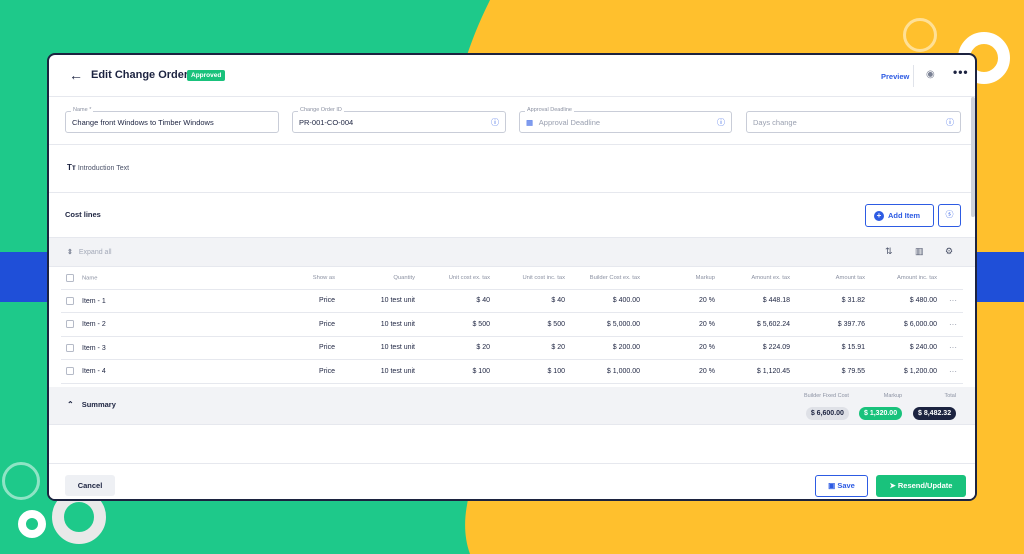 The image size is (1024, 554). I want to click on select-all-checkbox, so click(70, 277).